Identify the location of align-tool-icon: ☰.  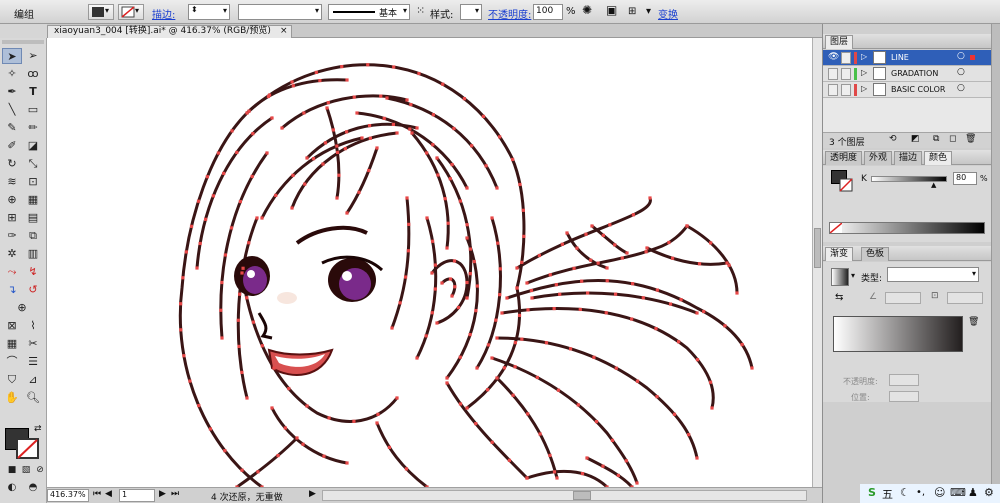
(33, 362).